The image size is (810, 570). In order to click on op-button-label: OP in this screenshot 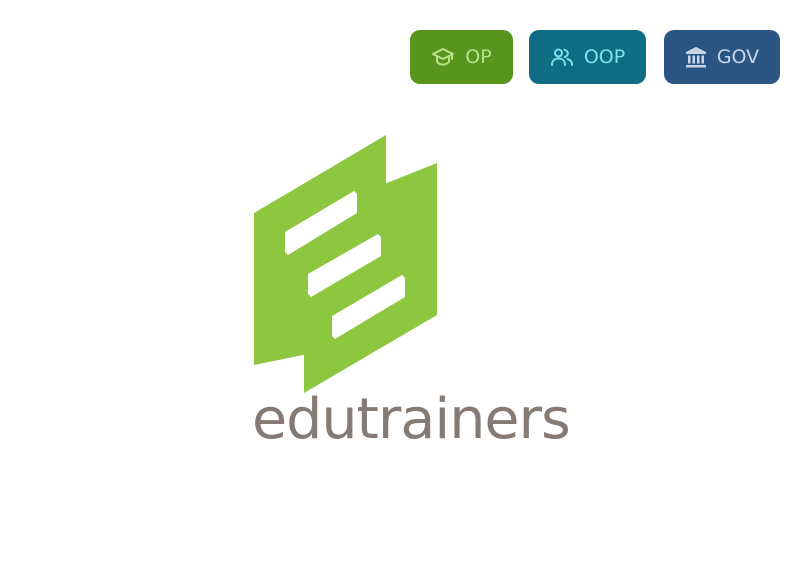, I will do `click(478, 57)`.